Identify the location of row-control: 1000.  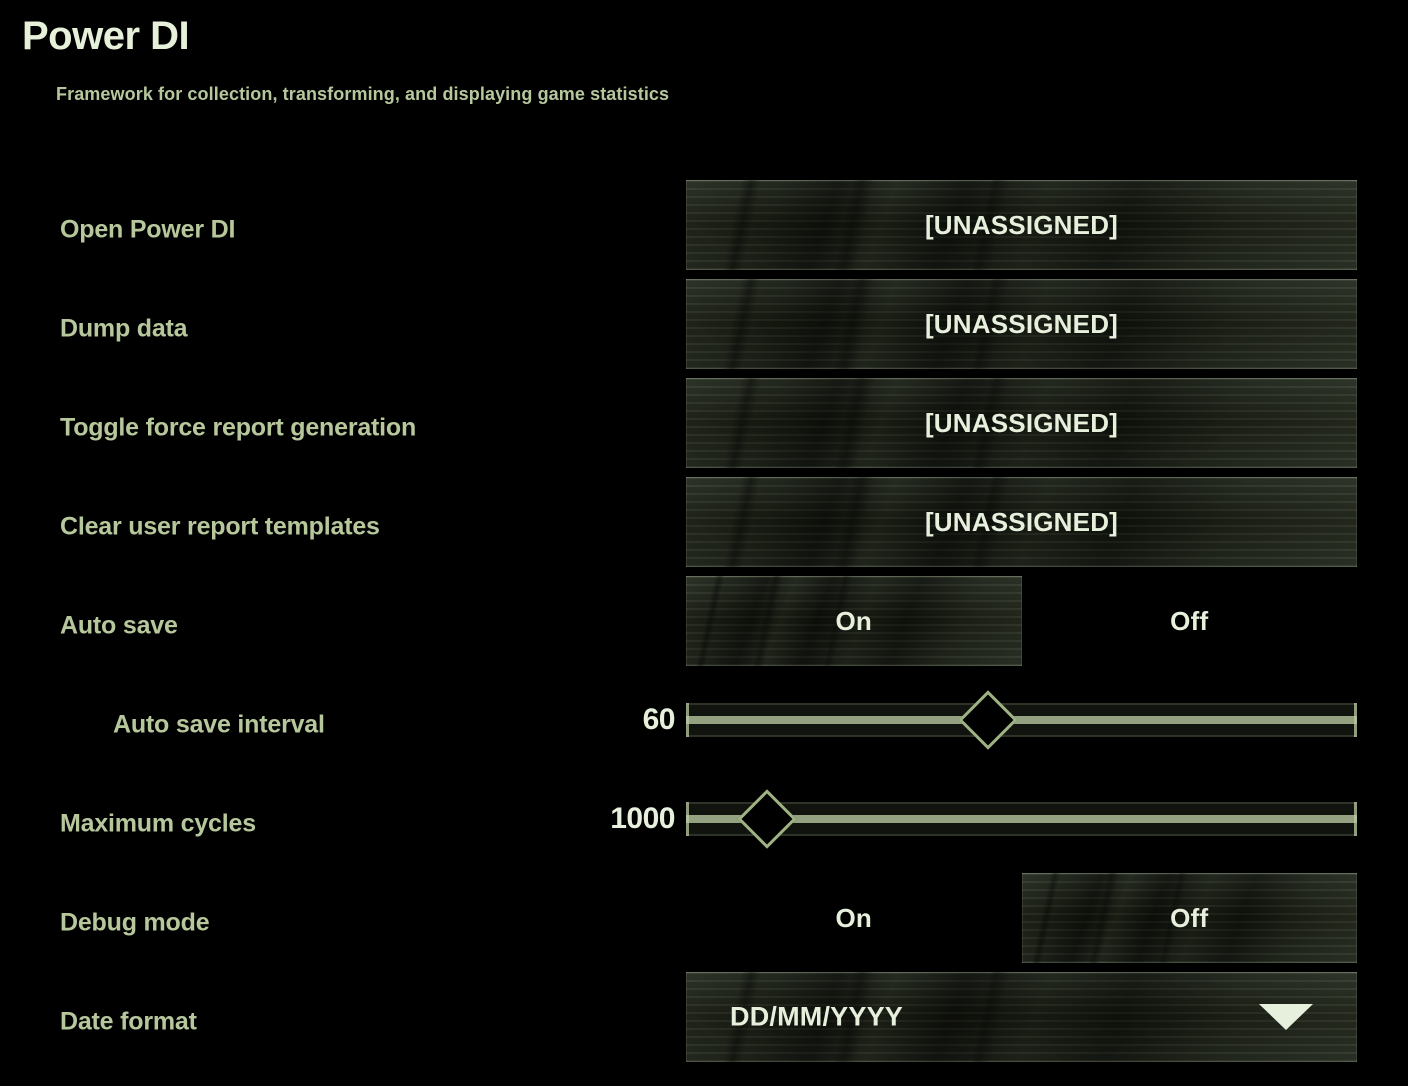
(983, 819).